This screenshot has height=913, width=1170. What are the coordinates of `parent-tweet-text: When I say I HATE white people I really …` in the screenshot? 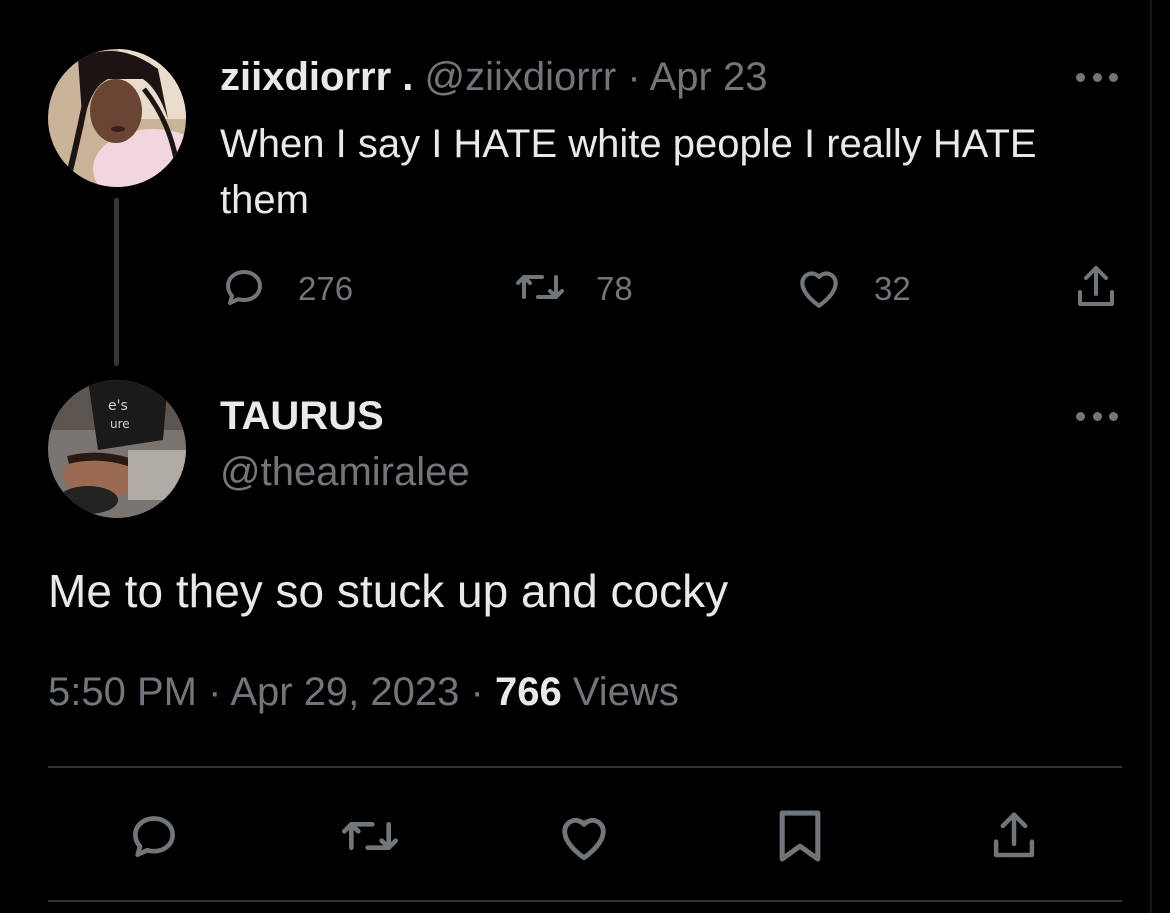 It's located at (628, 172).